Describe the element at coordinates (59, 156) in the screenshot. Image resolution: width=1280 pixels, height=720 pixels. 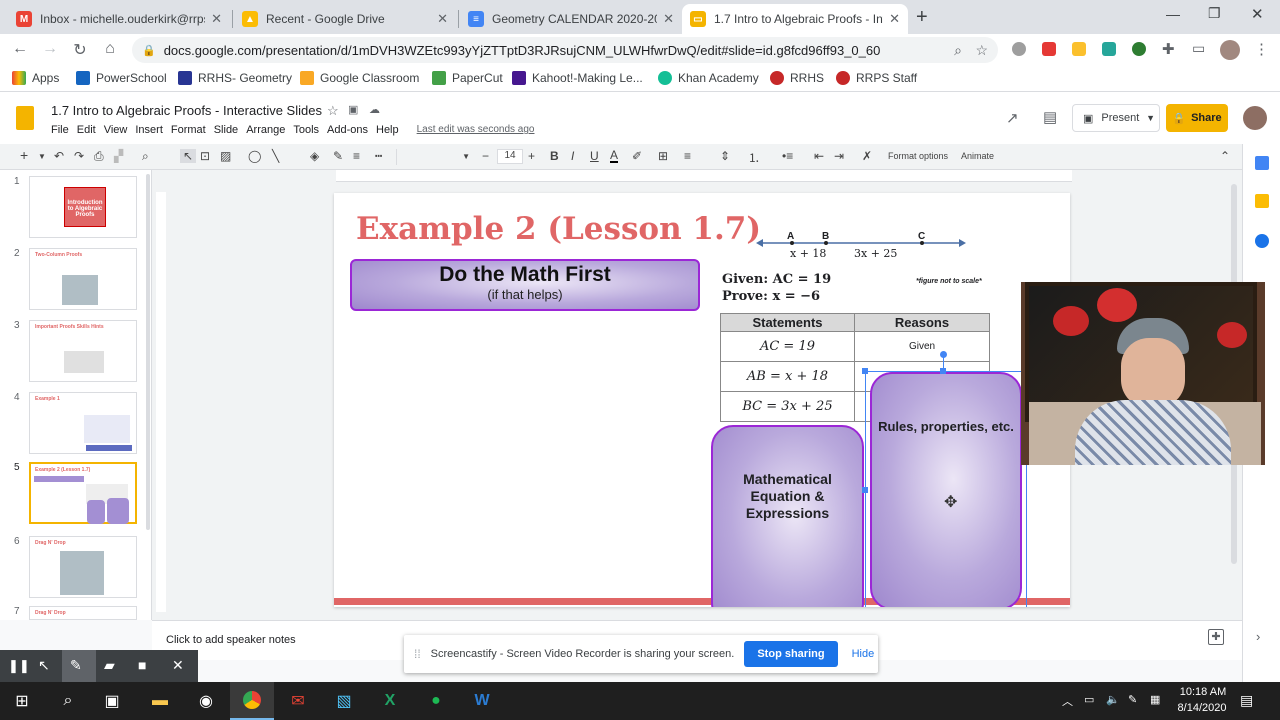
I see `undo-icon: ↶` at that location.